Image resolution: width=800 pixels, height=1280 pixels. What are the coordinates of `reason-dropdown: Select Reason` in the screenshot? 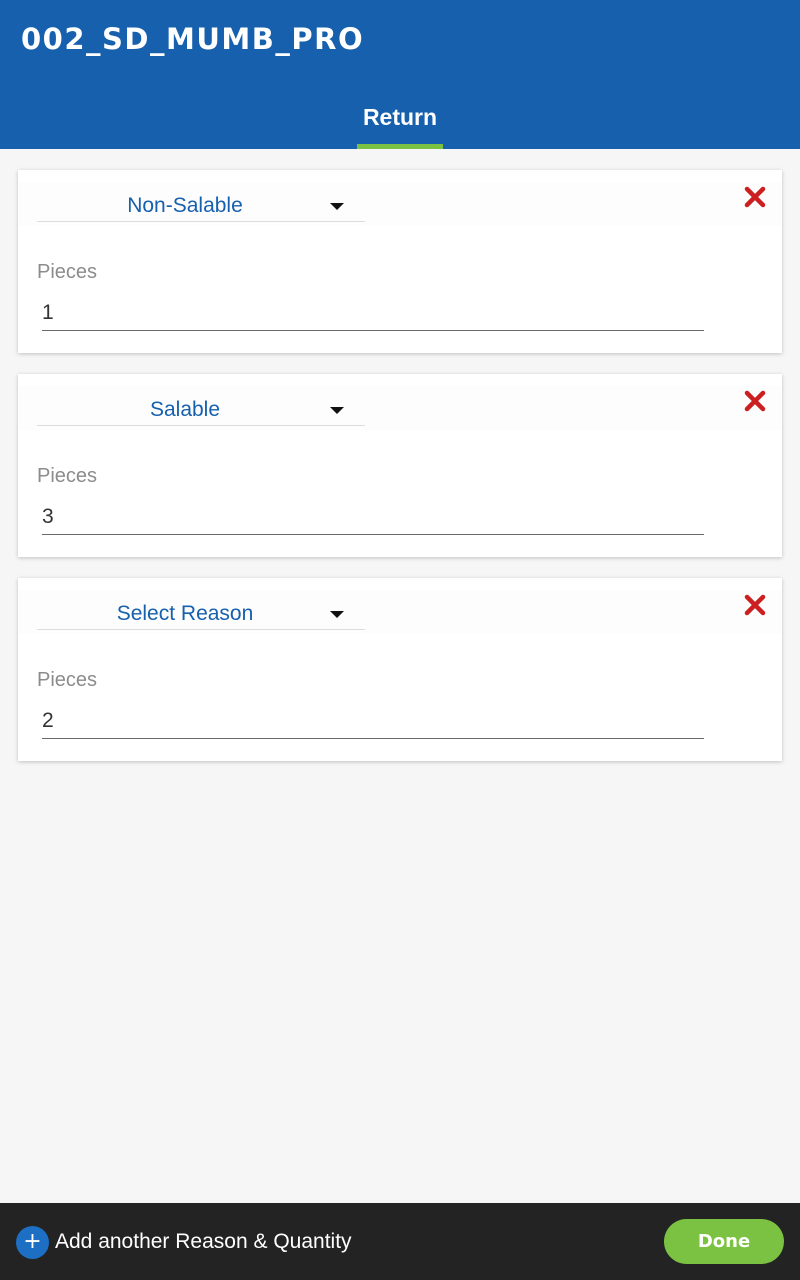 It's located at (201, 614).